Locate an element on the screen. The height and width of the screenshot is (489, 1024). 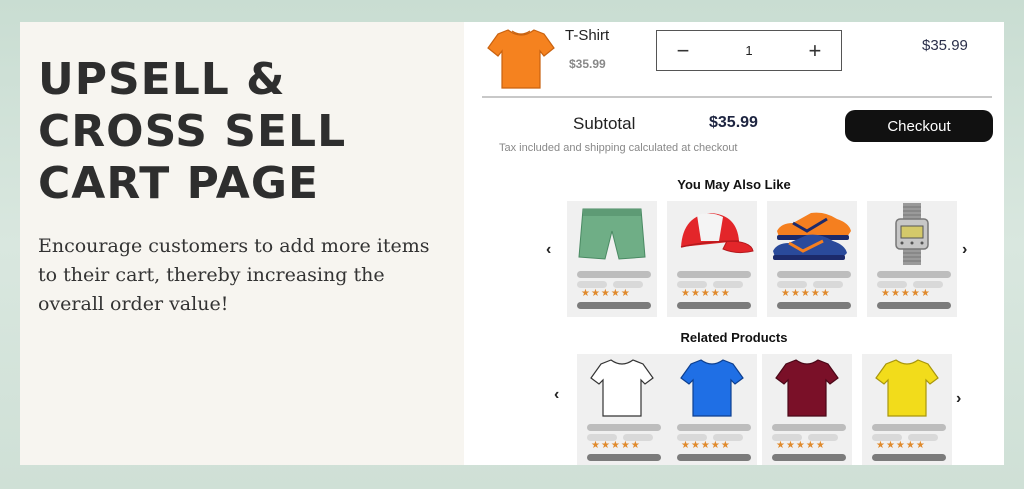
tshirt-icon is located at coordinates (521, 59).